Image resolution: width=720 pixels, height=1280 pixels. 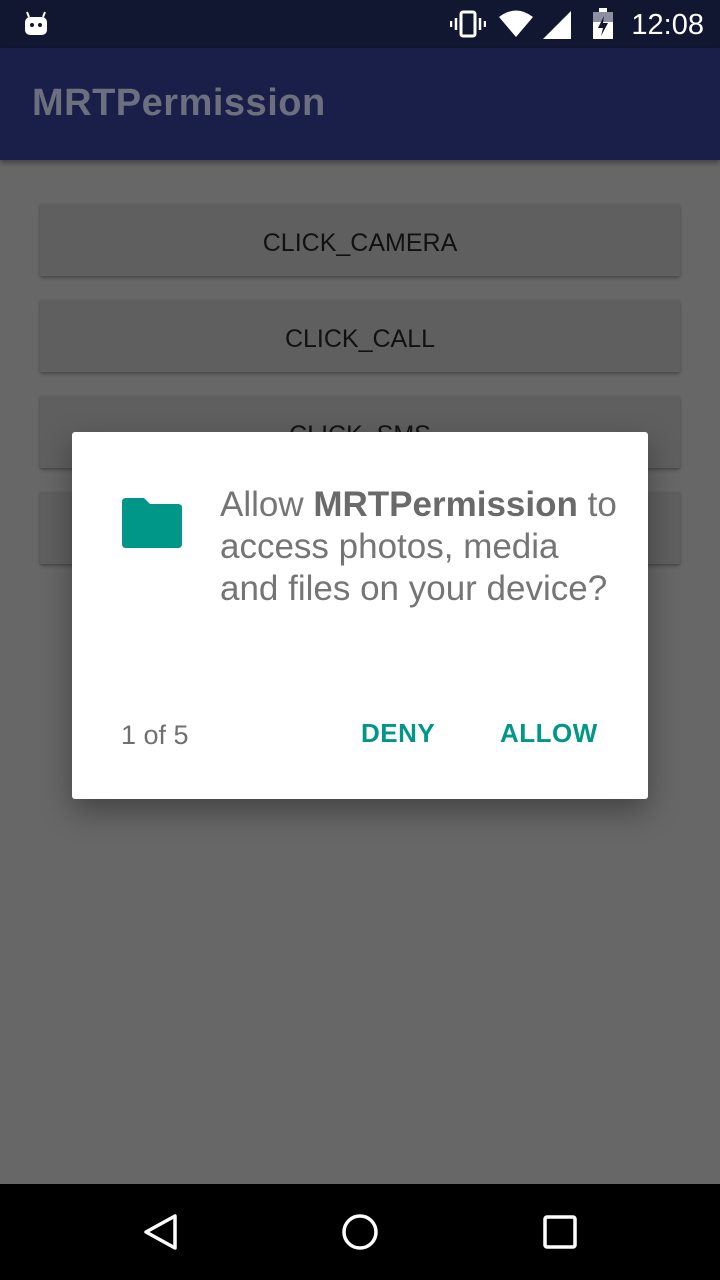 What do you see at coordinates (36, 23) in the screenshot?
I see `android-debug-icon` at bounding box center [36, 23].